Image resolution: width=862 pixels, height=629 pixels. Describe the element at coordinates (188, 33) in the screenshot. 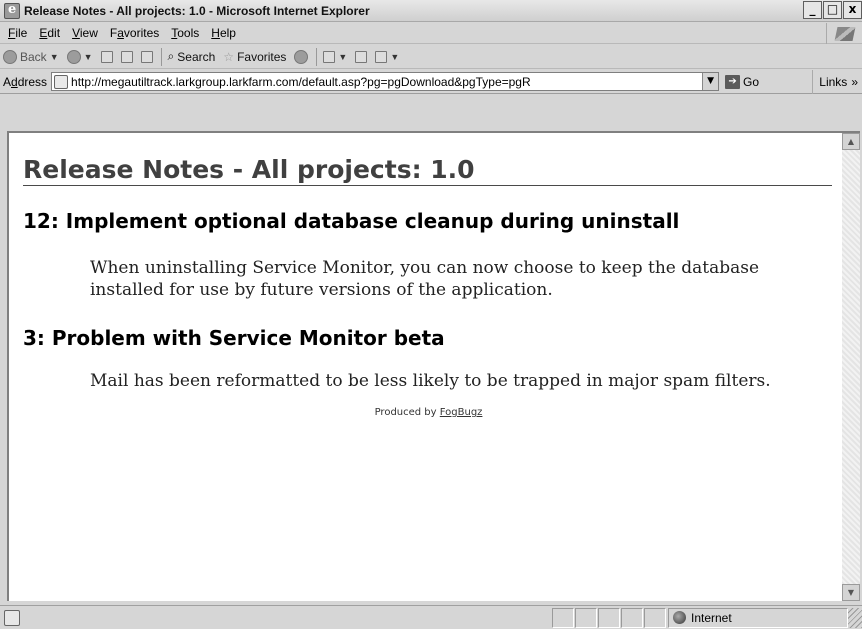

I see `menu-tools-label: ools` at that location.